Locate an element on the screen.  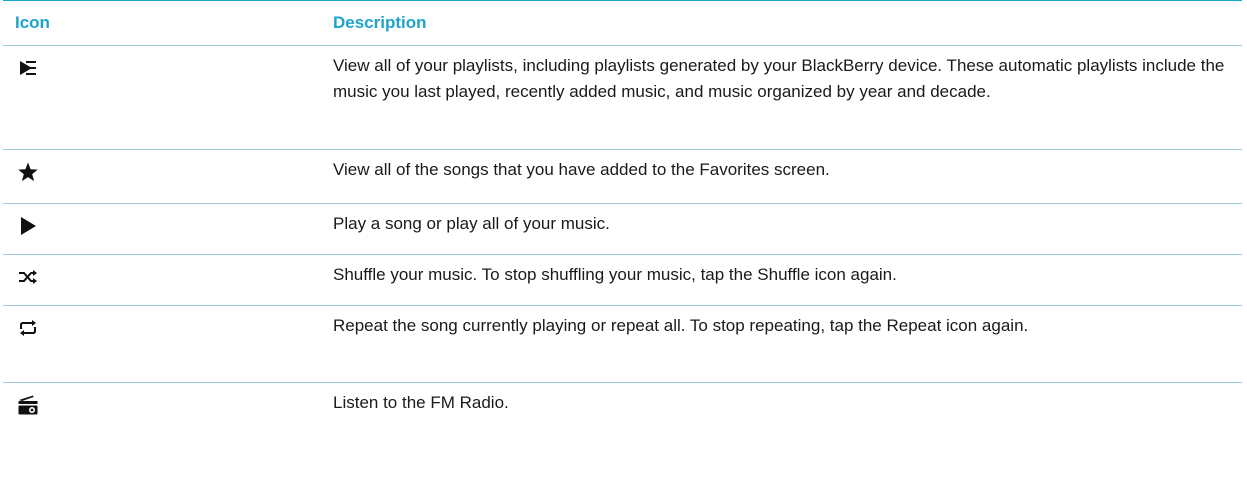
playlist-icon is located at coordinates (28, 68).